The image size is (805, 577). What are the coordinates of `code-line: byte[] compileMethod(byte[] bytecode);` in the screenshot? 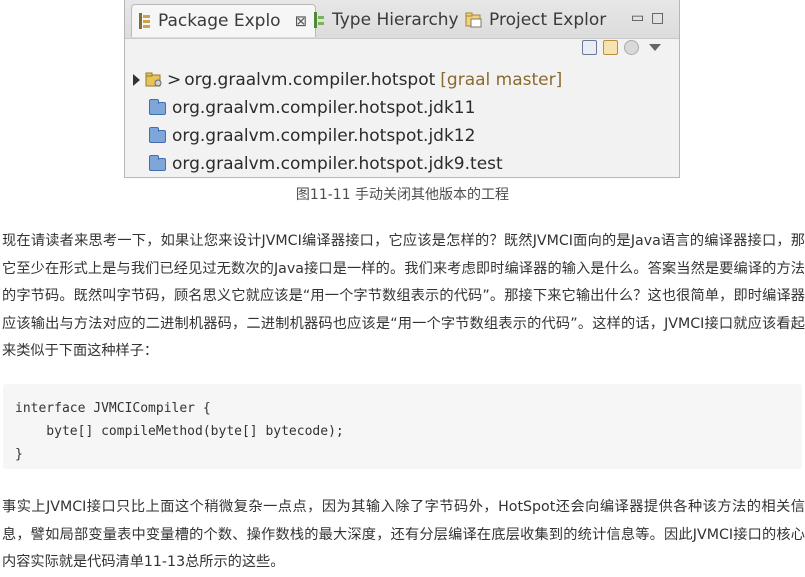 It's located at (179, 431).